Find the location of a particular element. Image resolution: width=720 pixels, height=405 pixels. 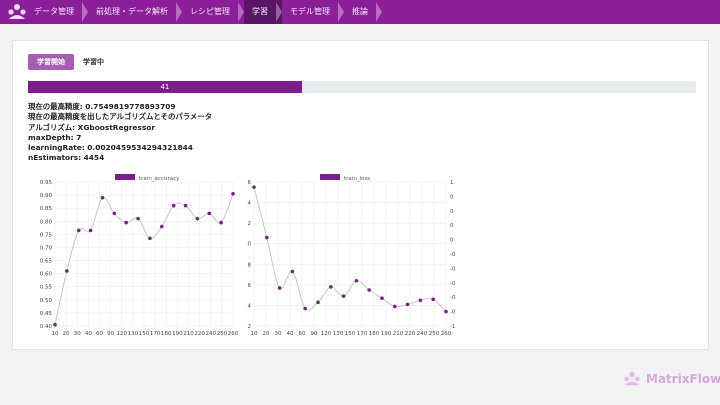

x-tick-label: 40 is located at coordinates (290, 334).